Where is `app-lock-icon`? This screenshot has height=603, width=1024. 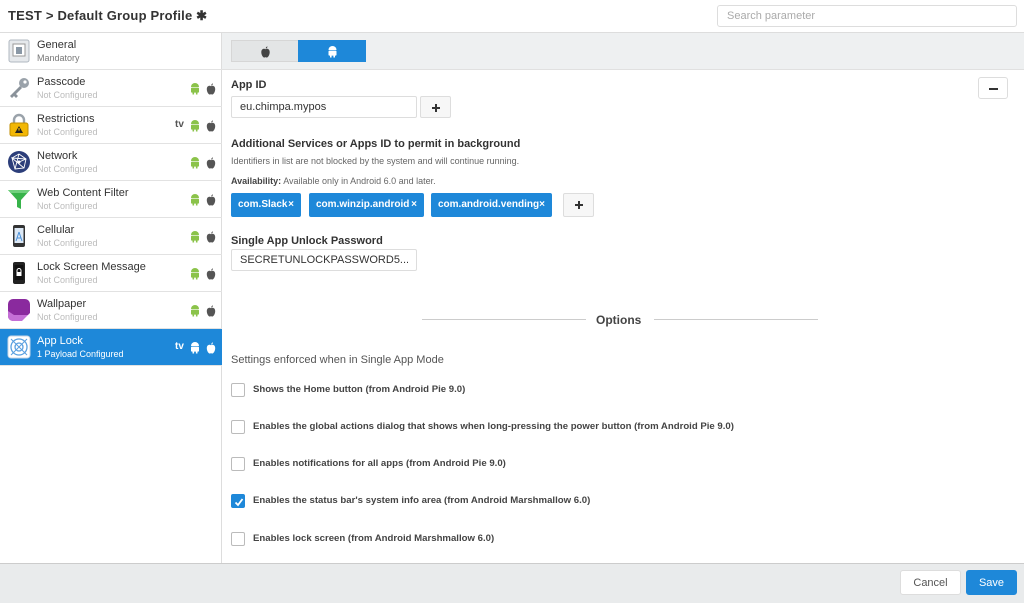
app-lock-icon is located at coordinates (19, 347).